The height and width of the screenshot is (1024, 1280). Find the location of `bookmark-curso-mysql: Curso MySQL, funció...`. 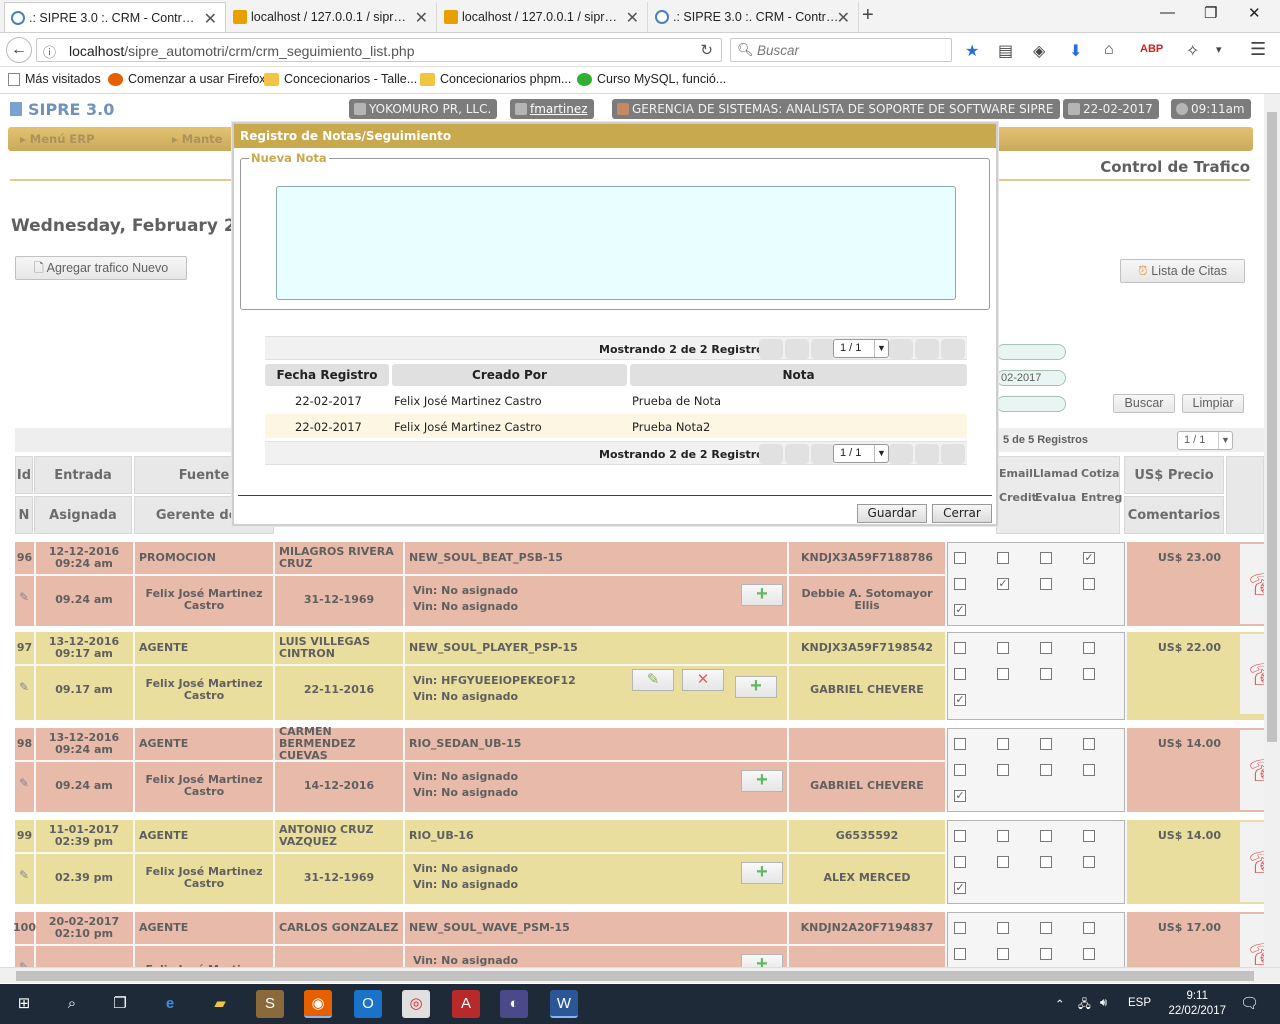

bookmark-curso-mysql: Curso MySQL, funció... is located at coordinates (651, 79).